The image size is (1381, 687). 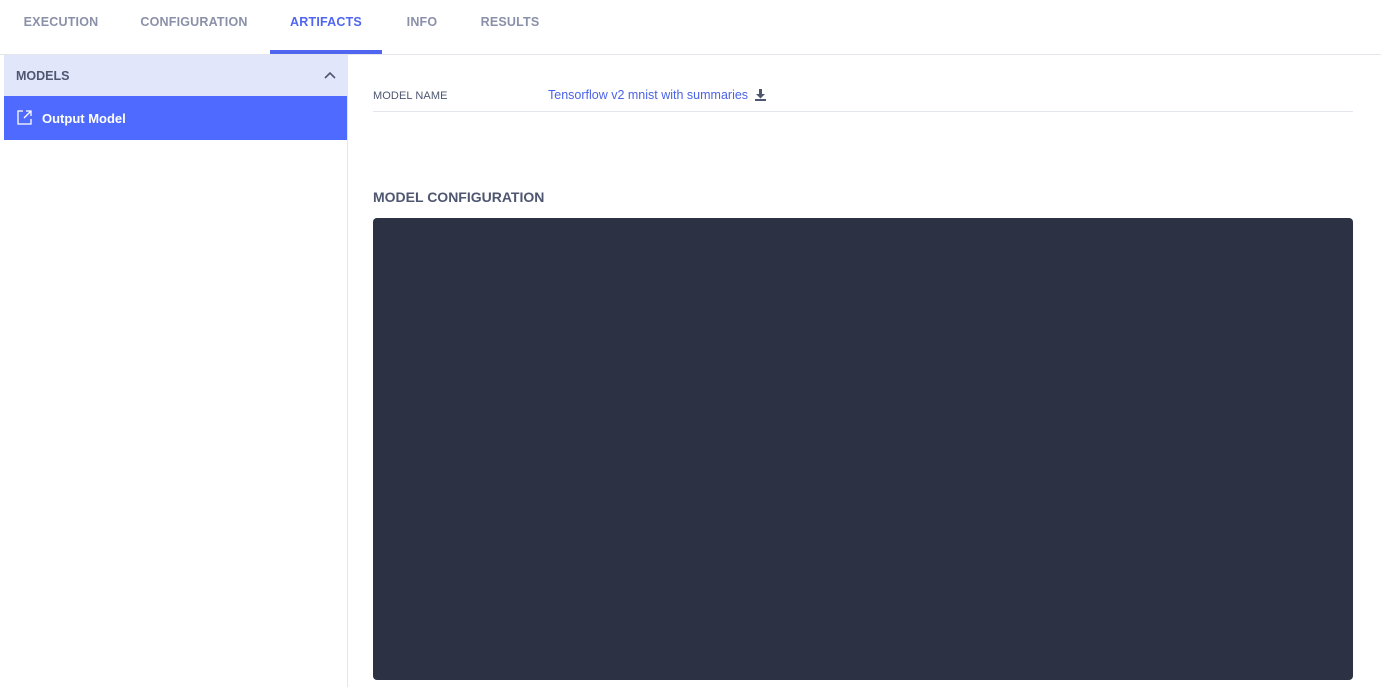 I want to click on download-icon, so click(x=760, y=95).